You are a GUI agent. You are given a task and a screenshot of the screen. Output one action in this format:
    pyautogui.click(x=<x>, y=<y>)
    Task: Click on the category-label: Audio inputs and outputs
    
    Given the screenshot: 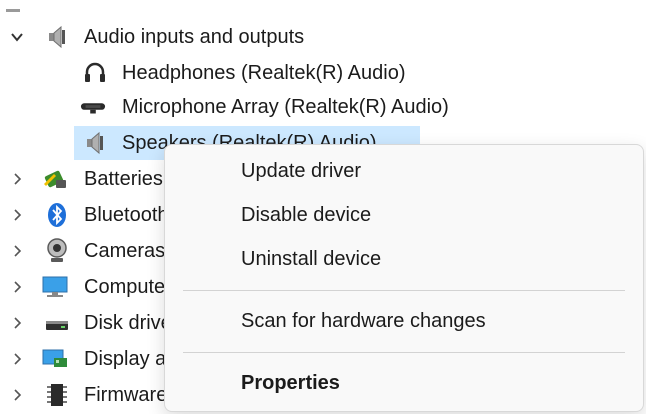 What is the action you would take?
    pyautogui.click(x=194, y=37)
    